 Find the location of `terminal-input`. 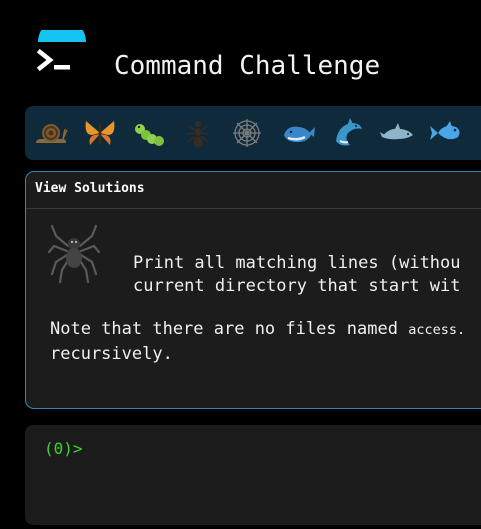

terminal-input is located at coordinates (285, 450).